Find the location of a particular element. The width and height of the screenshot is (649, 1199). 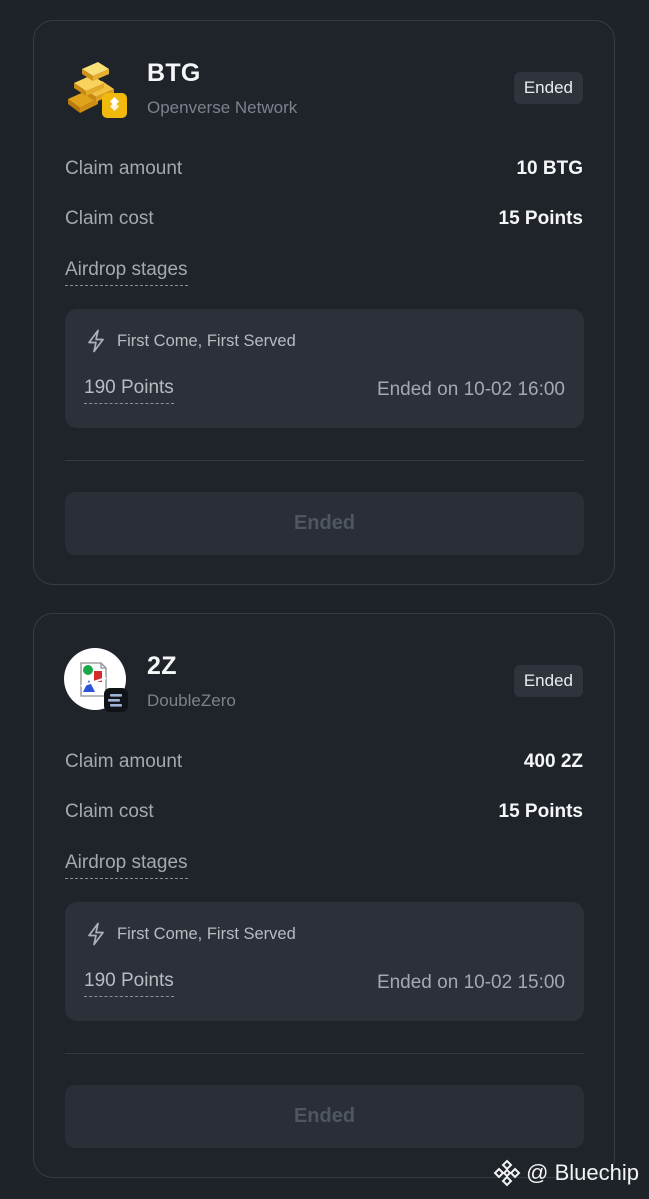

watermark: @ Bluechip is located at coordinates (566, 1173).